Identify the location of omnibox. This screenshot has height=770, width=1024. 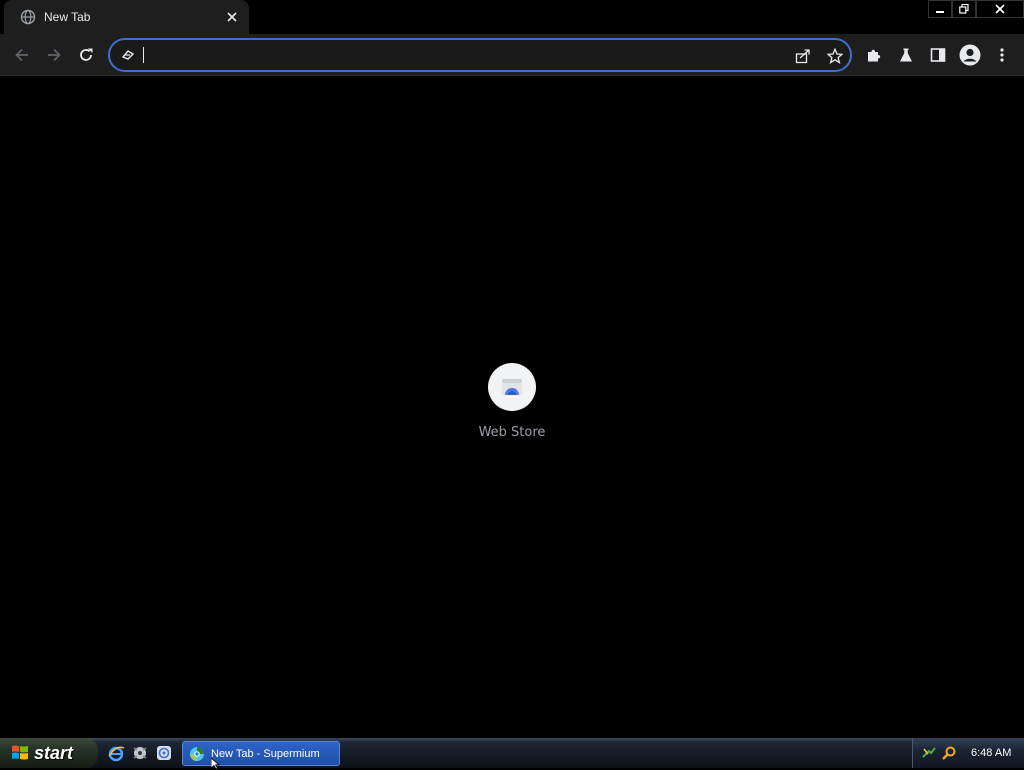
(480, 55).